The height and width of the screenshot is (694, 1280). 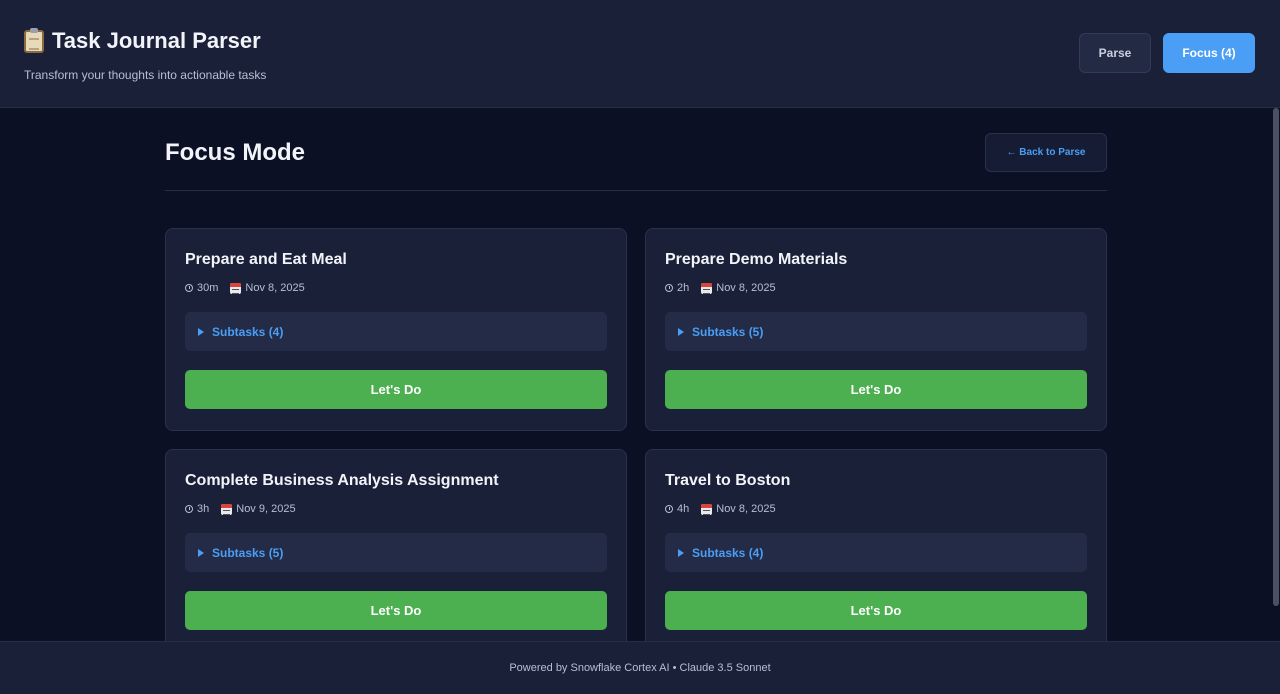 What do you see at coordinates (266, 509) in the screenshot?
I see `task-date-value: Nov 9, 2025` at bounding box center [266, 509].